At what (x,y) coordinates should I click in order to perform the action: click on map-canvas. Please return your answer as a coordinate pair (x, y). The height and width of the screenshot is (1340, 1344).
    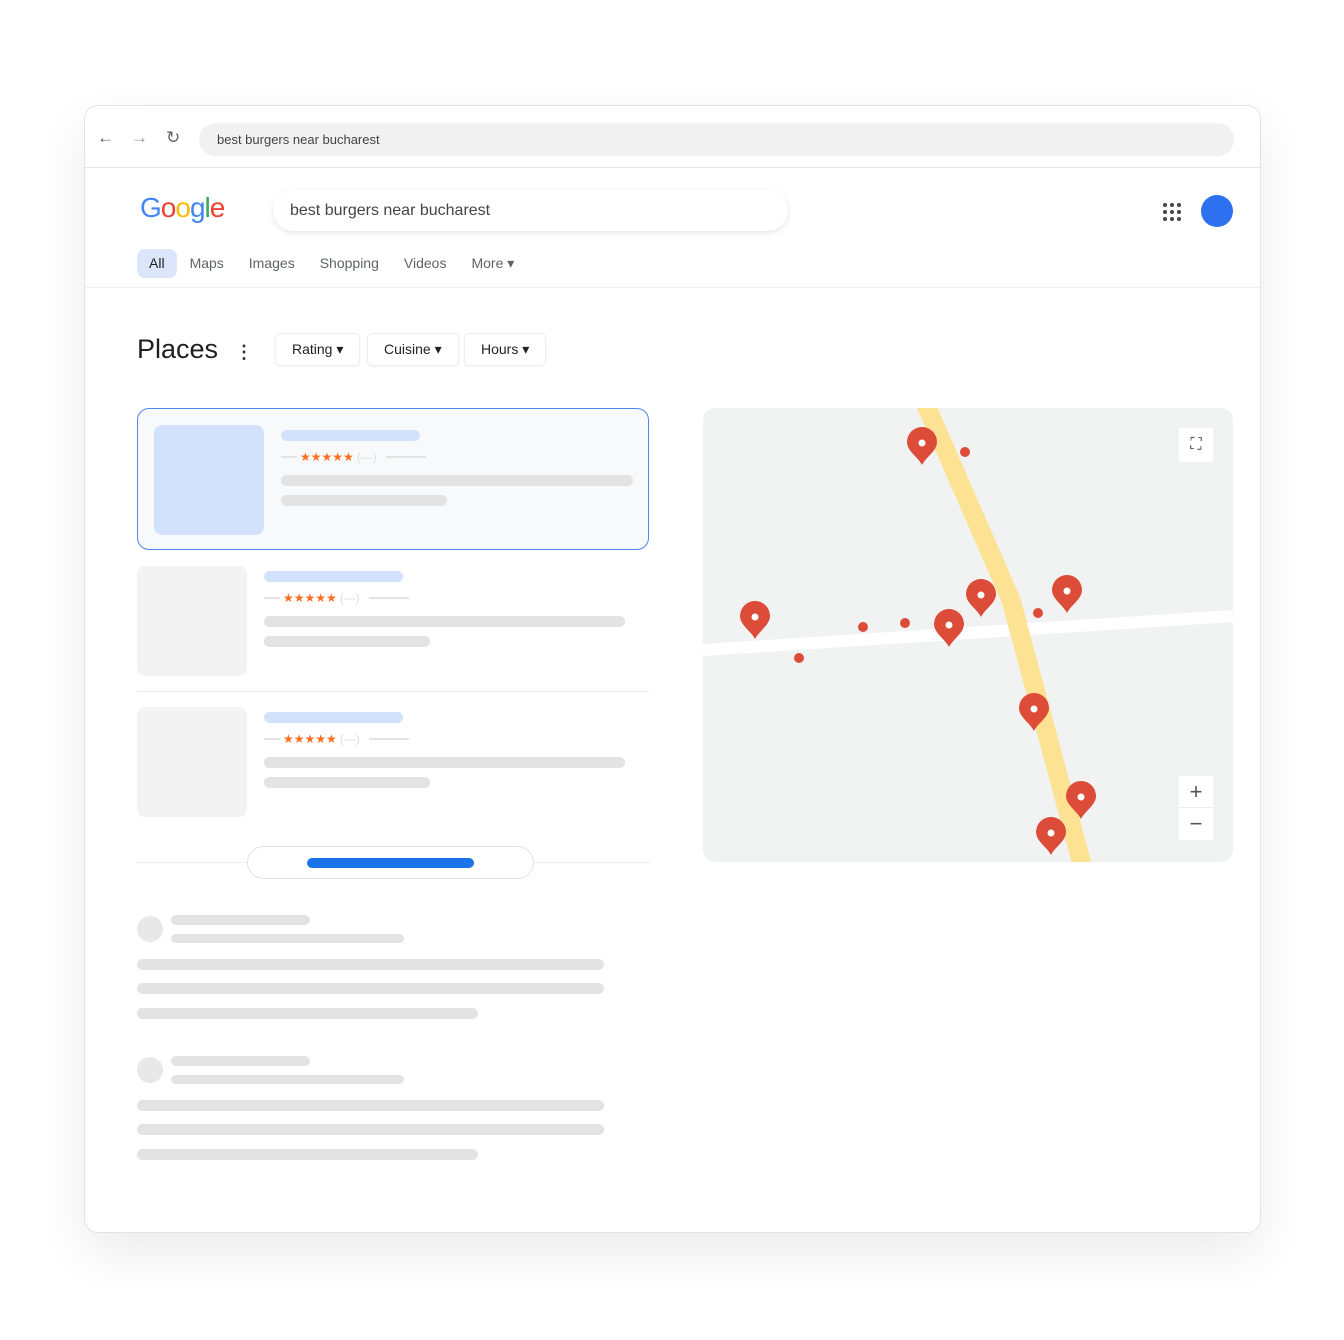
    Looking at the image, I should click on (968, 635).